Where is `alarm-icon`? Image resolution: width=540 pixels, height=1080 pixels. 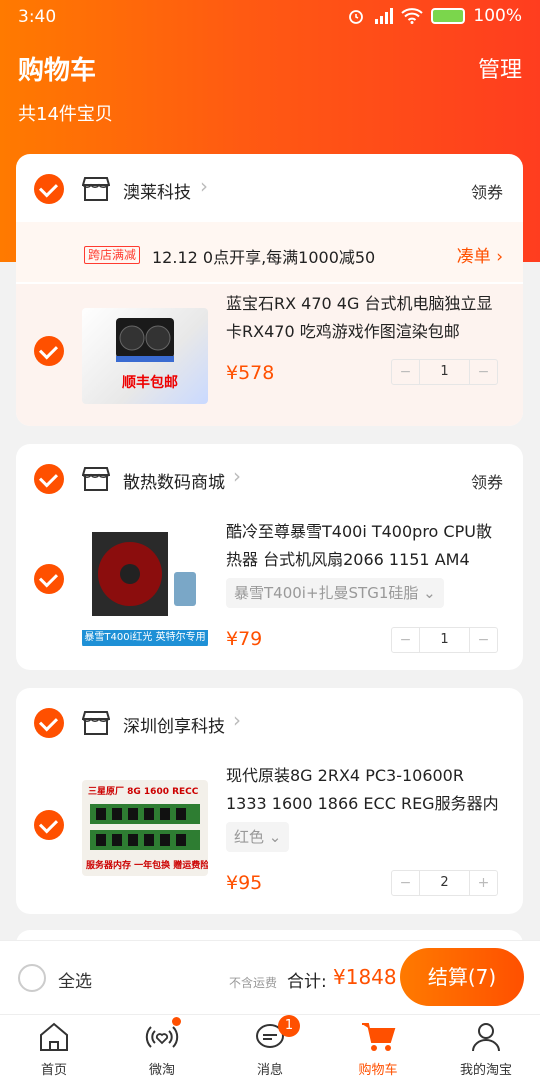 alarm-icon is located at coordinates (356, 17).